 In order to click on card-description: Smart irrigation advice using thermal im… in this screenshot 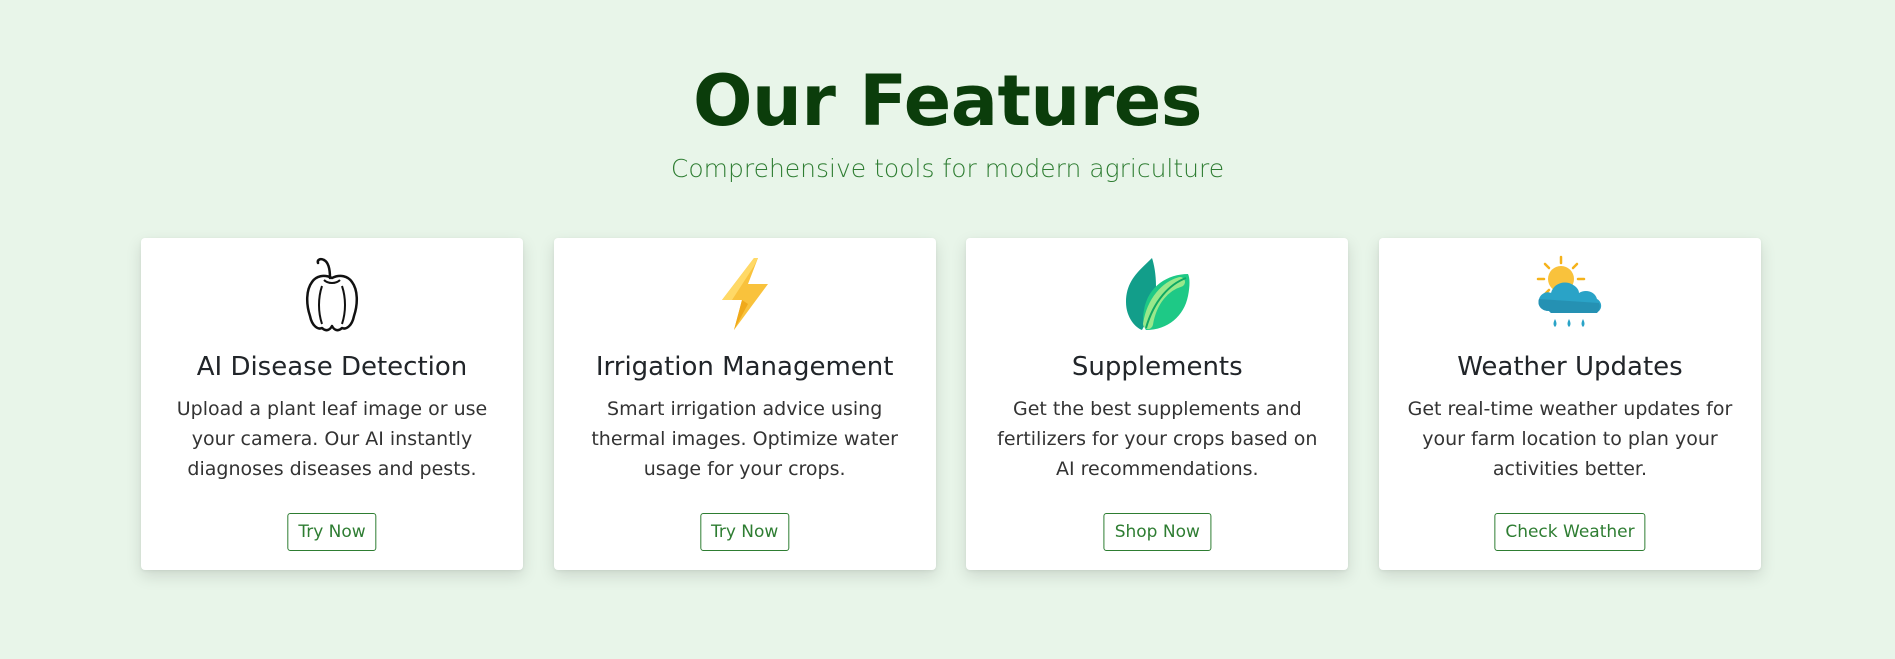, I will do `click(744, 439)`.